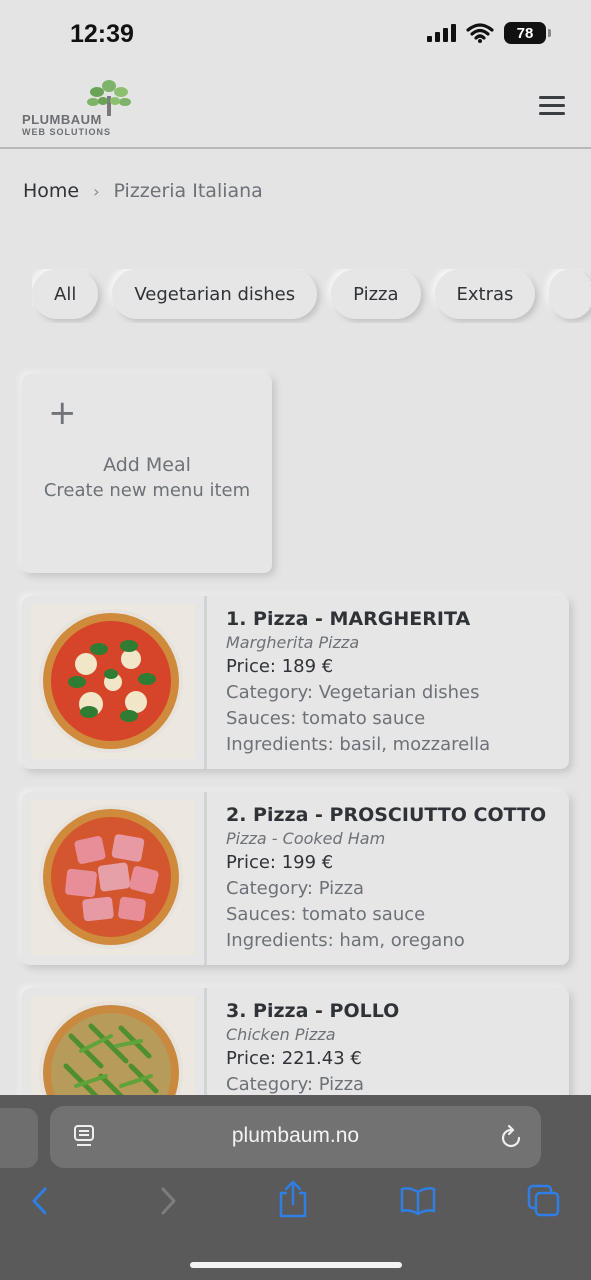 Image resolution: width=591 pixels, height=1280 pixels. Describe the element at coordinates (480, 33) in the screenshot. I see `wifi-icon` at that location.